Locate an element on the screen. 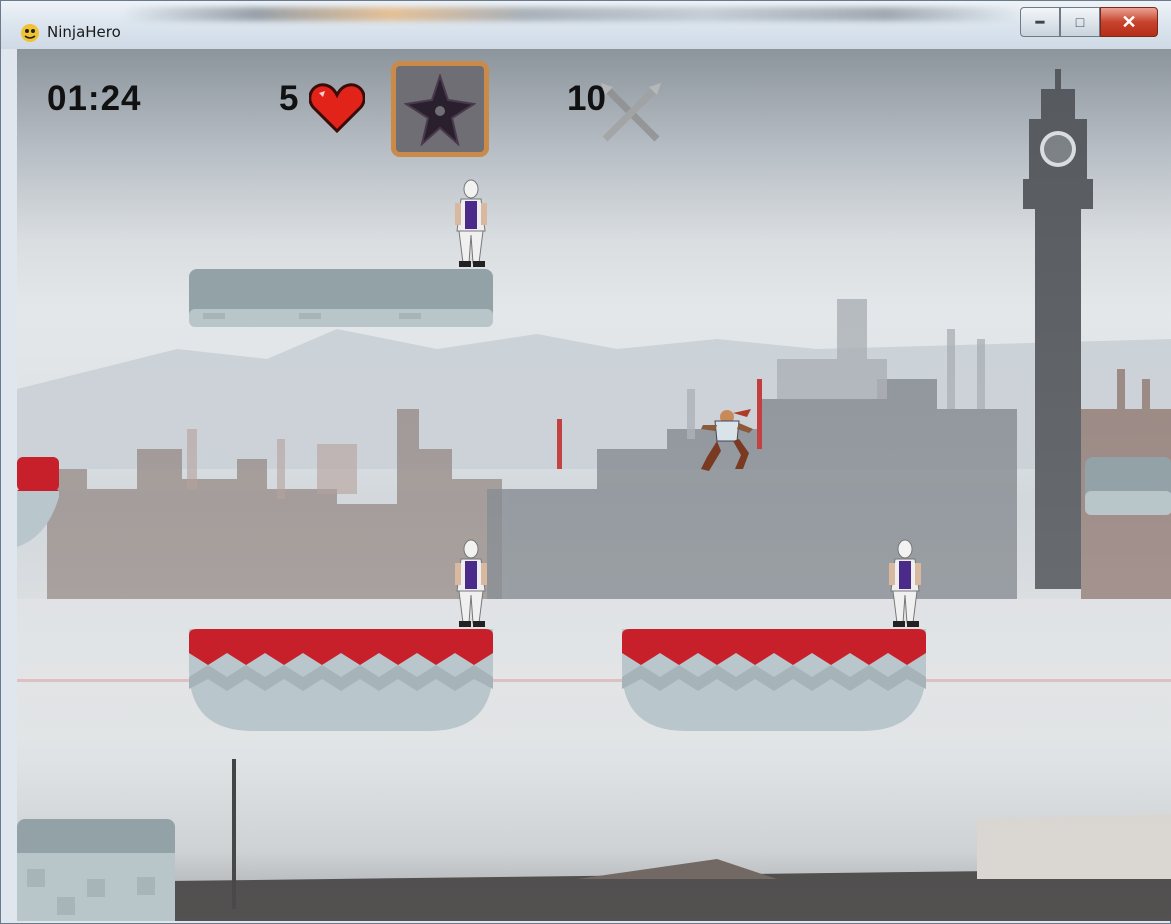  ice-platform-right-edge is located at coordinates (1128, 486).